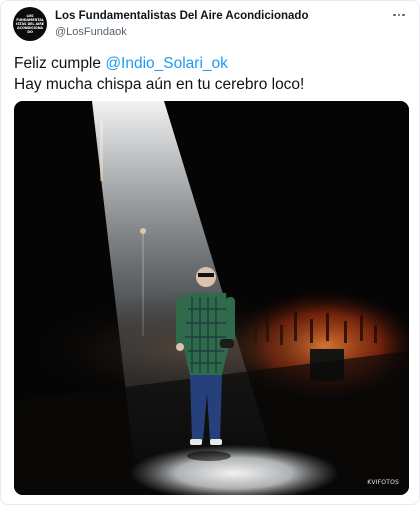 Image resolution: width=420 pixels, height=505 pixels. What do you see at coordinates (166, 63) in the screenshot?
I see `mention-link: @Indio_Solari_ok` at bounding box center [166, 63].